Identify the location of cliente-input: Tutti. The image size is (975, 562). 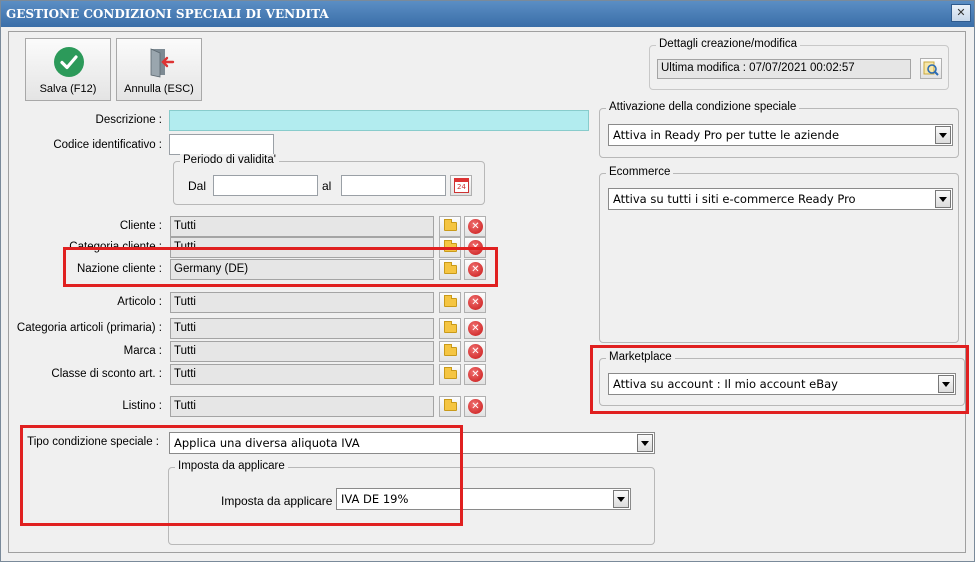
(302, 226).